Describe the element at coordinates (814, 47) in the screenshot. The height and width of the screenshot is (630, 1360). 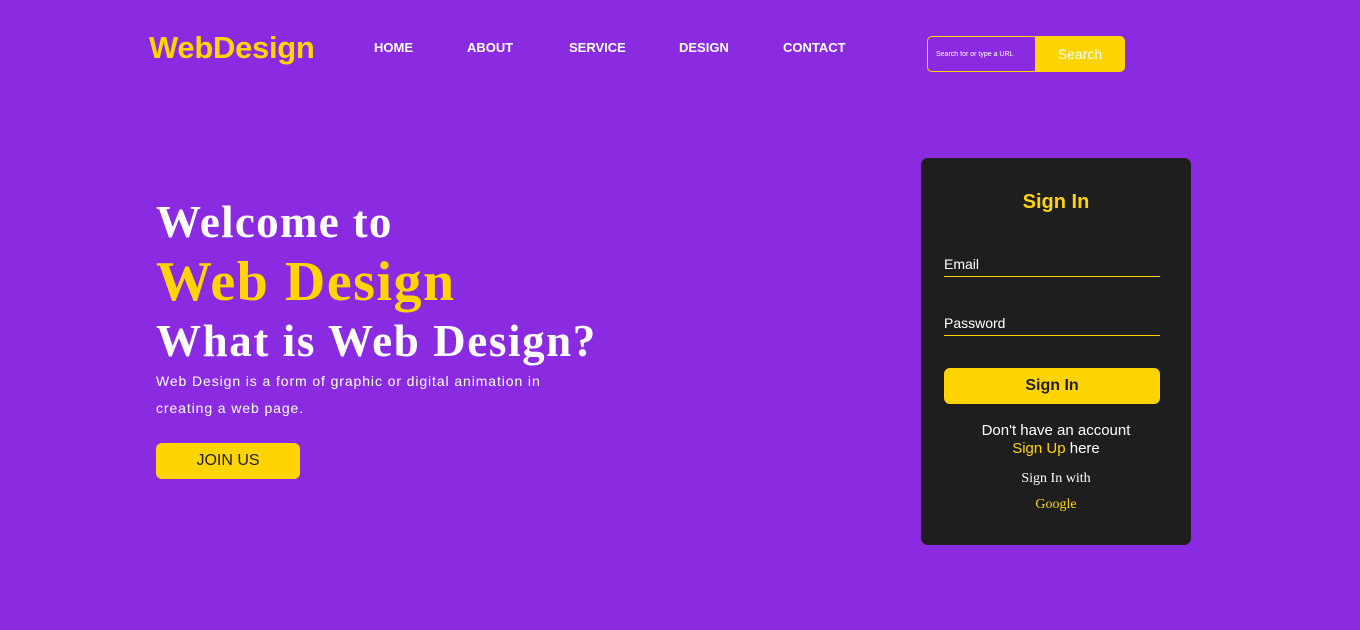
I see `nav-item-contact: CONTACT` at that location.